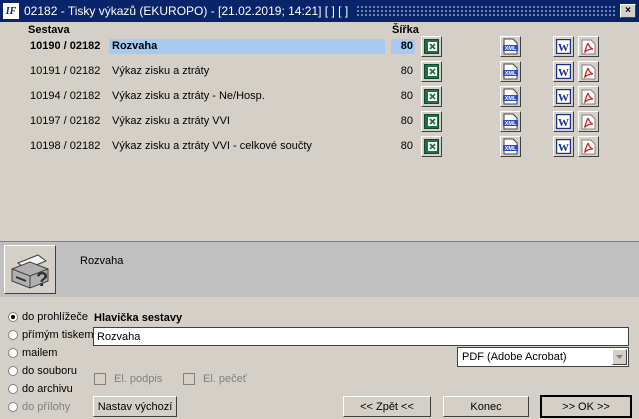 Image resolution: width=639 pixels, height=419 pixels. I want to click on el-pecet-checkbox: El. pečeť, so click(215, 379).